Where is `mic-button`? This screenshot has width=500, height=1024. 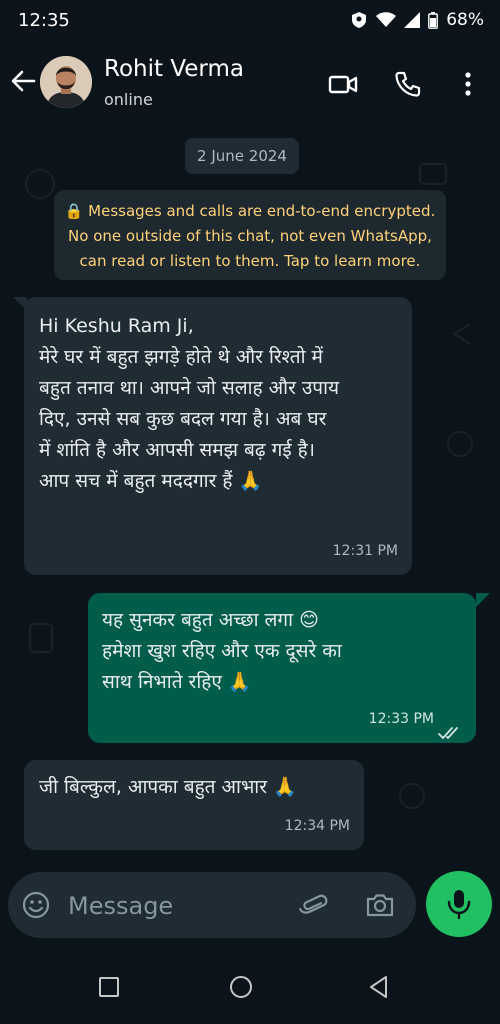 mic-button is located at coordinates (459, 904).